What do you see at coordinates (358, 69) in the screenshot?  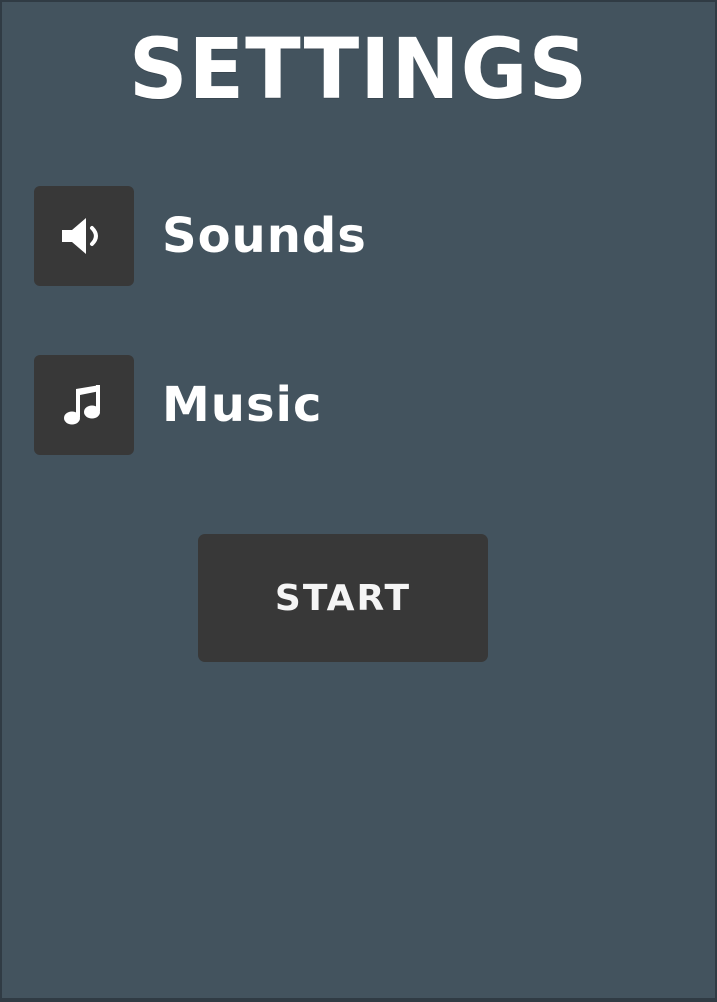 I see `page-title: SETTINGS` at bounding box center [358, 69].